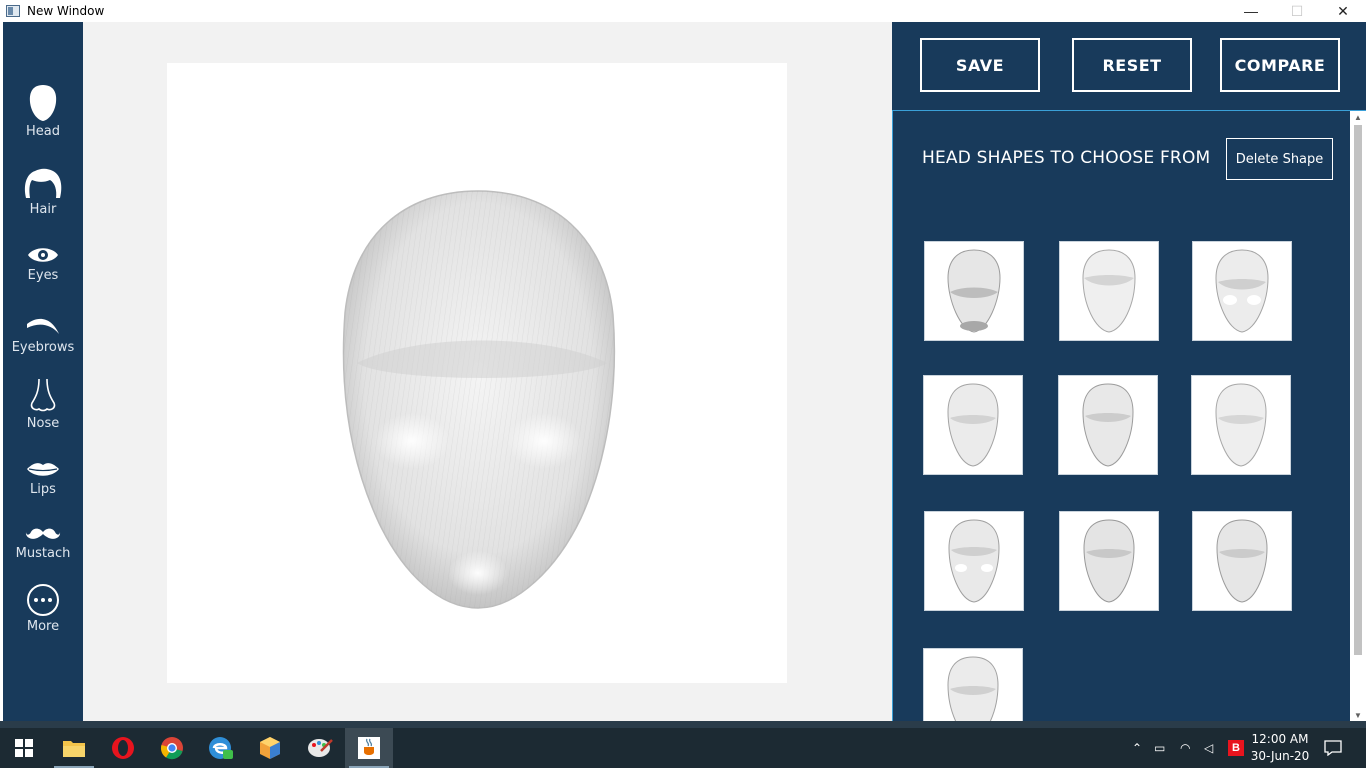 The height and width of the screenshot is (768, 1366). What do you see at coordinates (43, 543) in the screenshot?
I see `sidebar-item-mustach: Mustach` at bounding box center [43, 543].